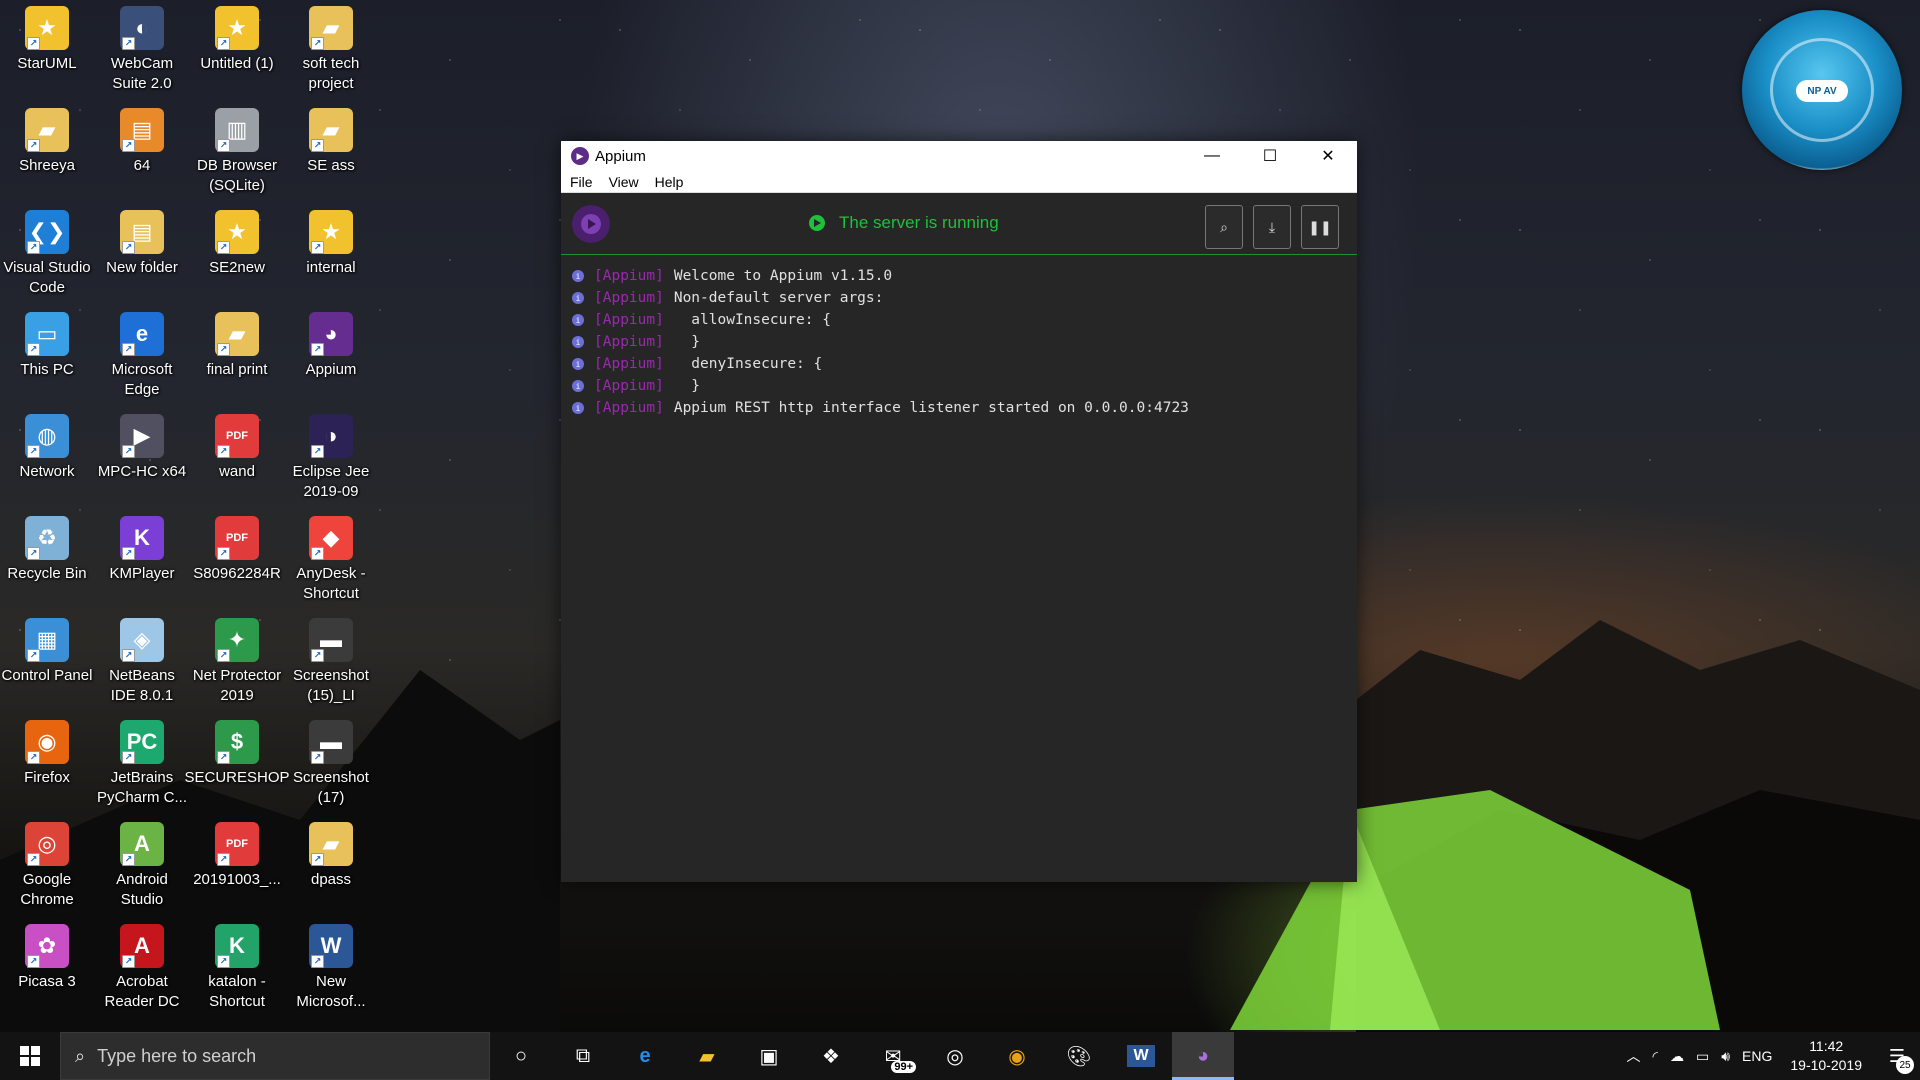 The height and width of the screenshot is (1080, 1920). What do you see at coordinates (237, 471) in the screenshot?
I see `desktop-icon-label: wand` at bounding box center [237, 471].